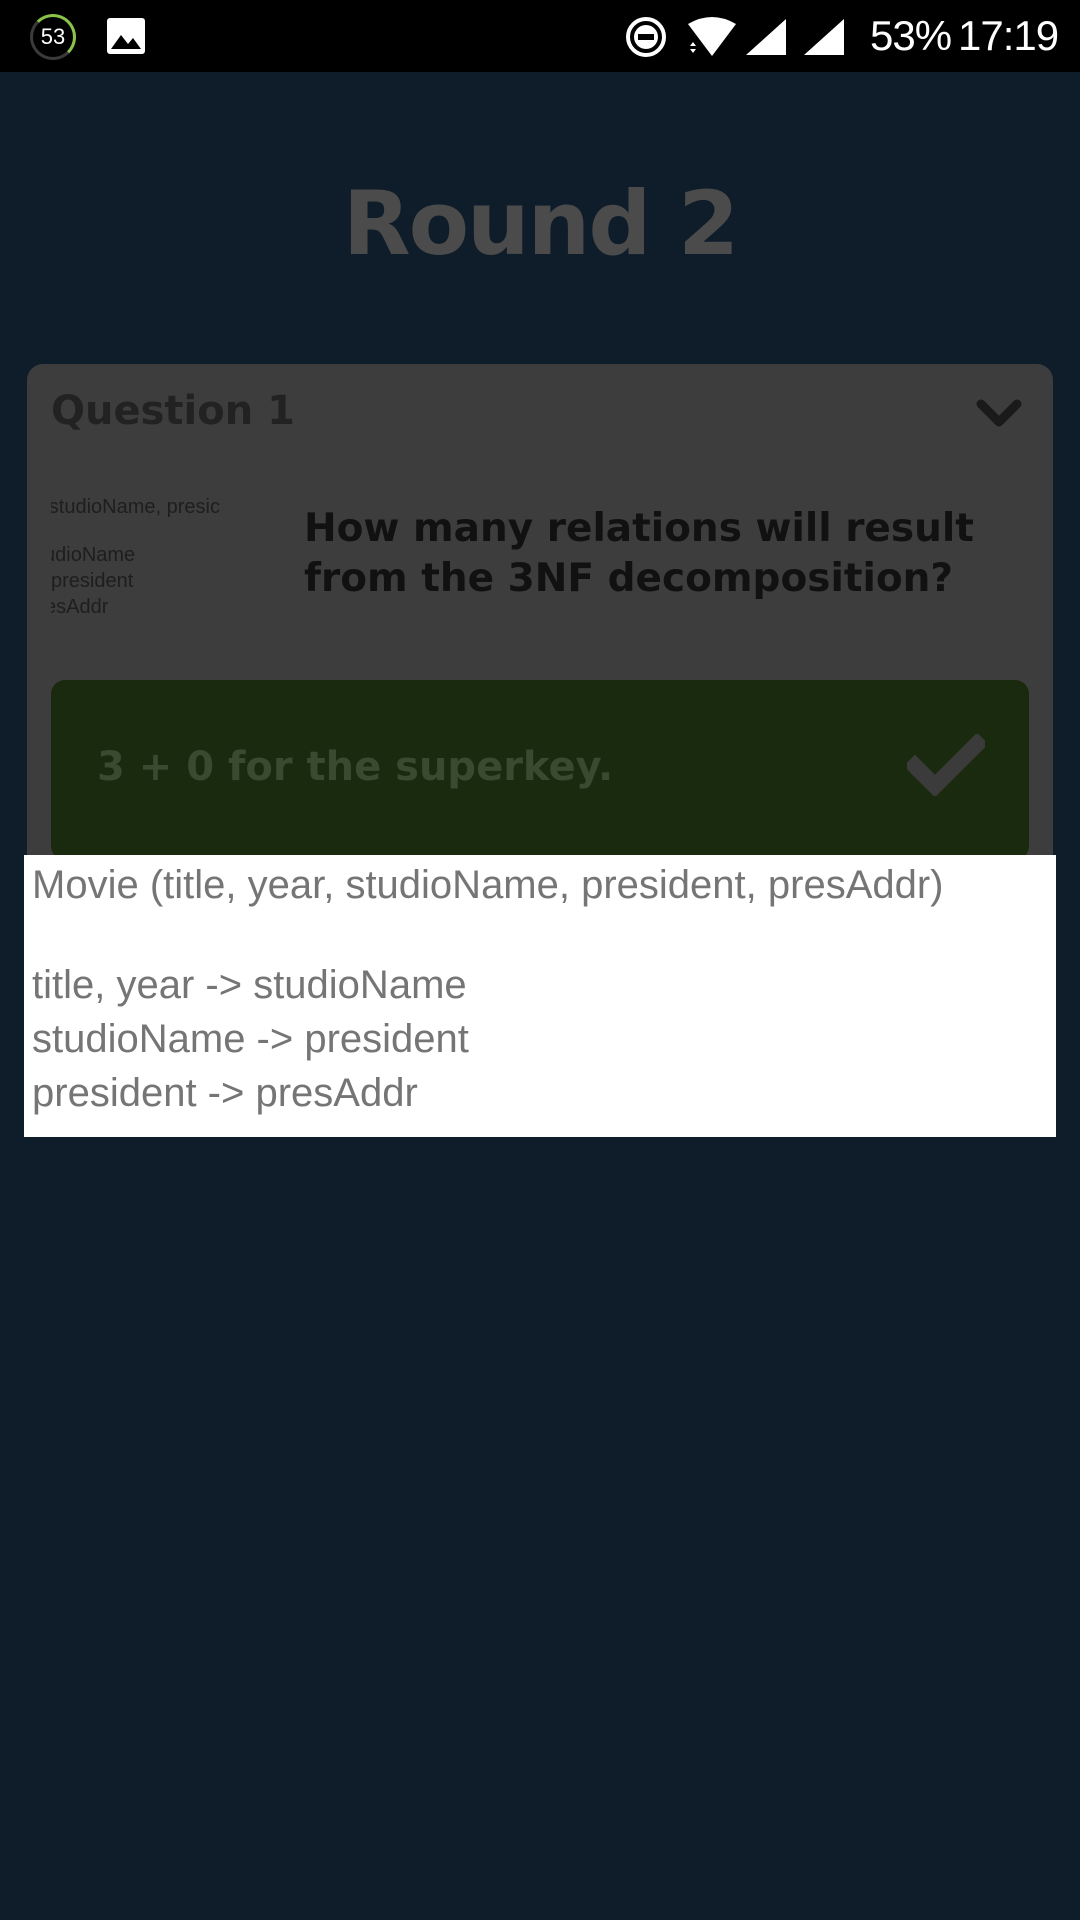 The height and width of the screenshot is (1920, 1080). I want to click on chevron-down-icon, so click(999, 414).